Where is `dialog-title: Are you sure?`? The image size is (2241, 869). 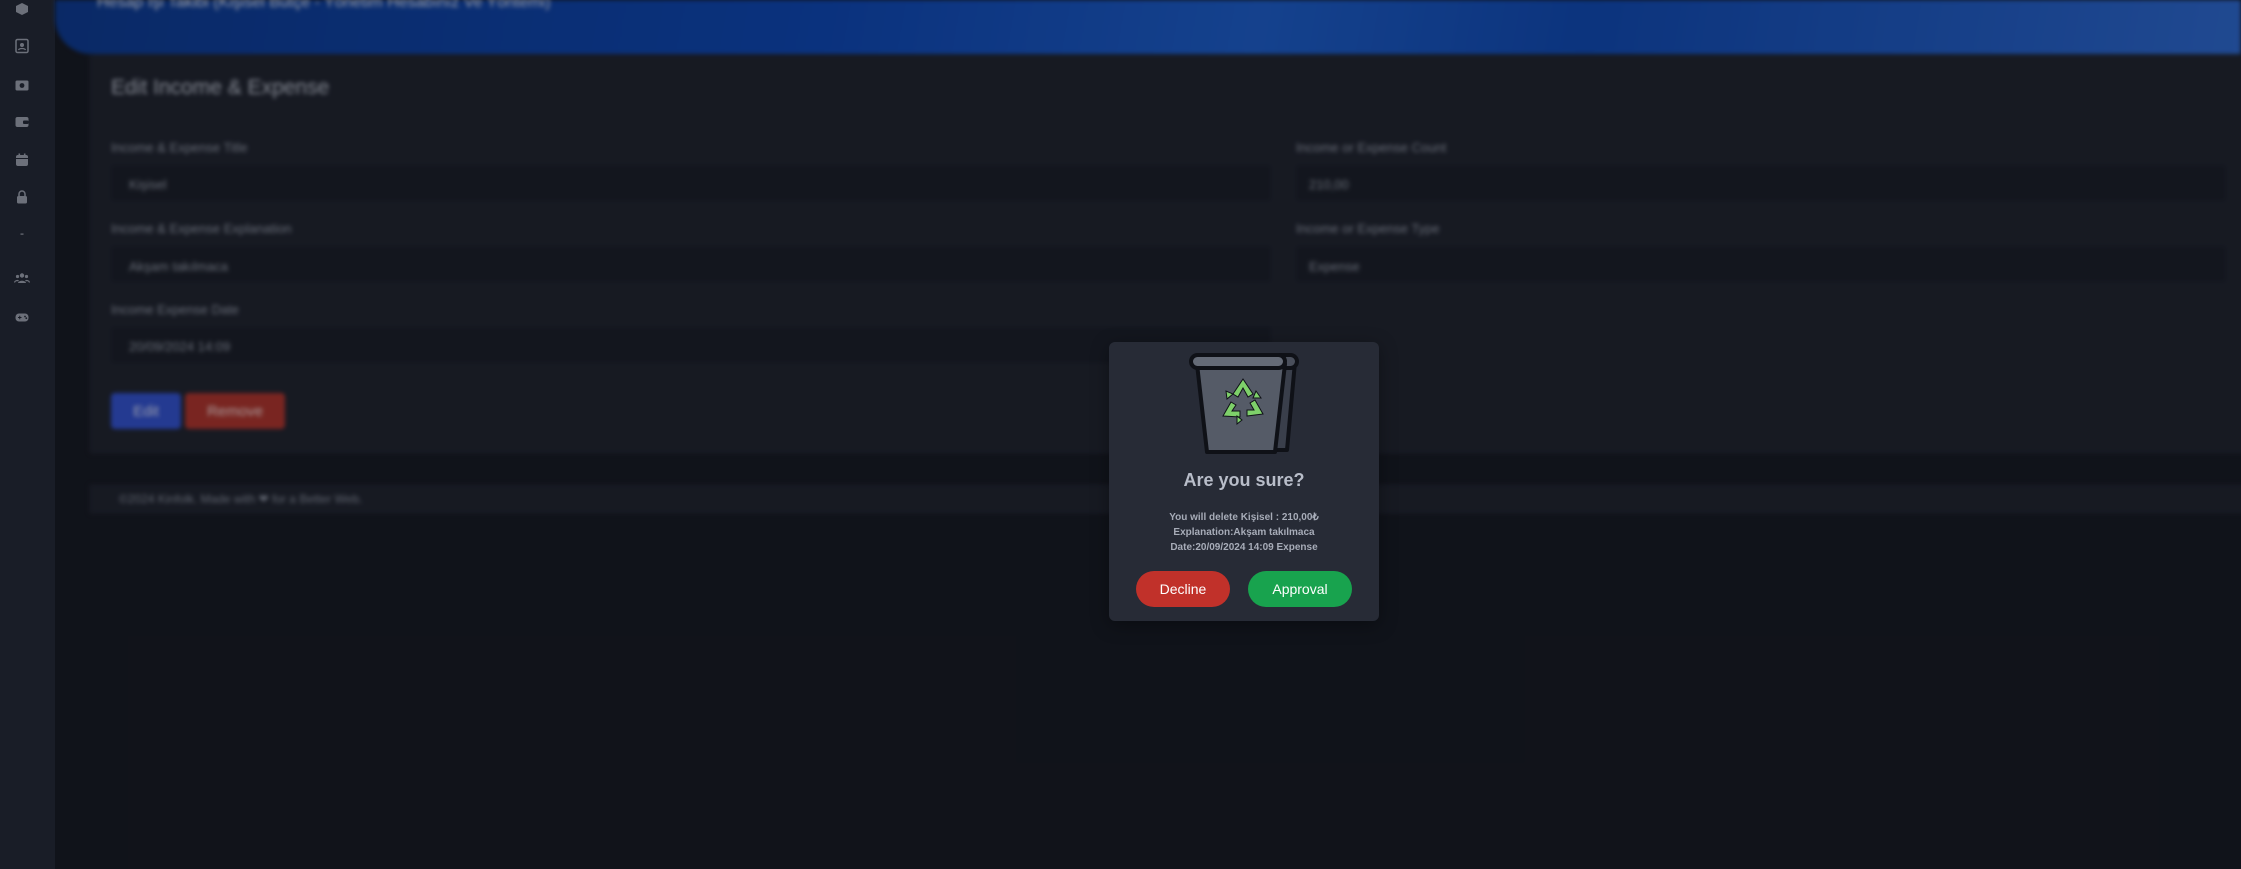
dialog-title: Are you sure? is located at coordinates (1244, 480).